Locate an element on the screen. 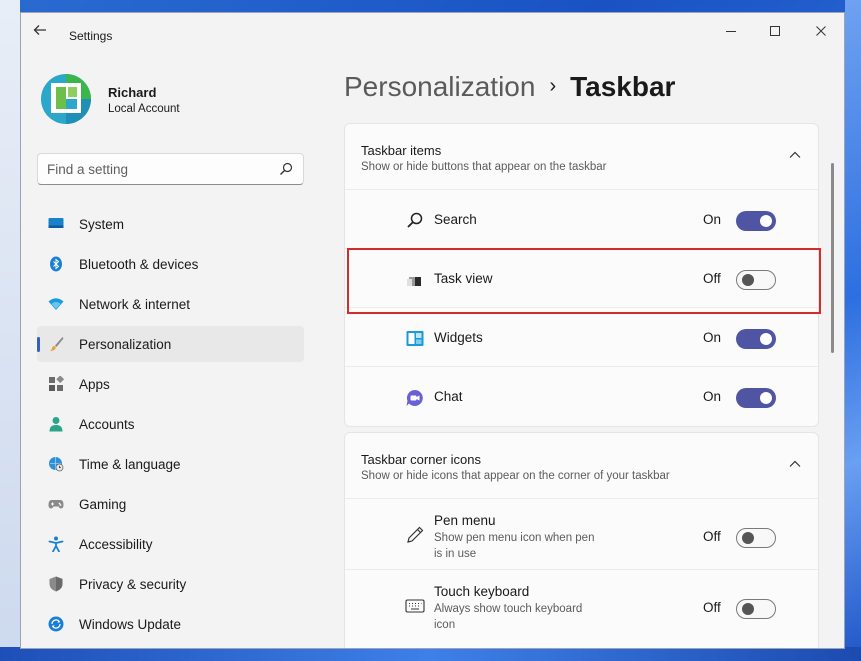  sidebar-item-accounts: Accounts is located at coordinates (170, 424).